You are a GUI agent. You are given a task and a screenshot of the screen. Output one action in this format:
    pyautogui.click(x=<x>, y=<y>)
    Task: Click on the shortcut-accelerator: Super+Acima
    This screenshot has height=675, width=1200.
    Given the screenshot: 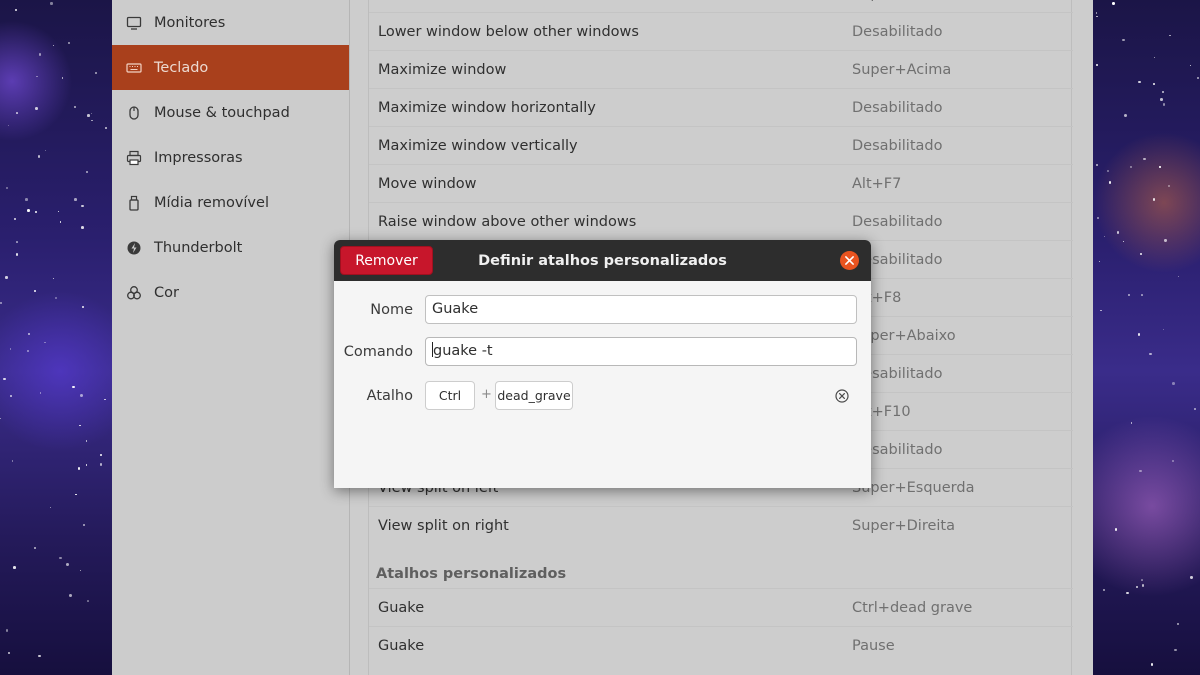 What is the action you would take?
    pyautogui.click(x=902, y=69)
    